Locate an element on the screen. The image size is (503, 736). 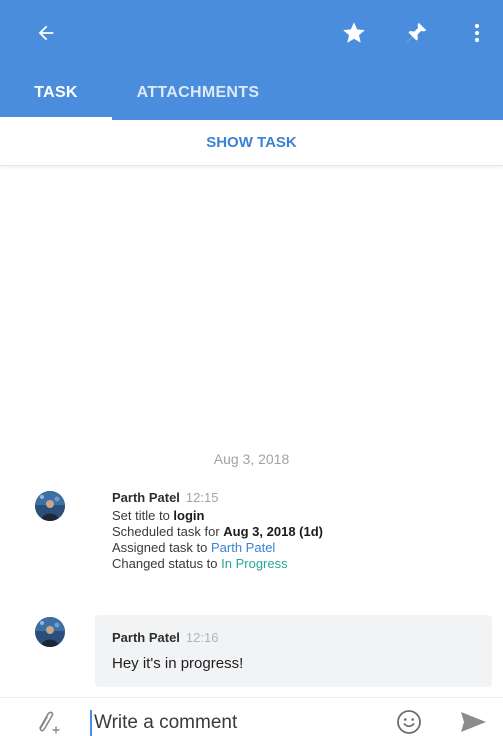
pin-icon is located at coordinates (416, 32).